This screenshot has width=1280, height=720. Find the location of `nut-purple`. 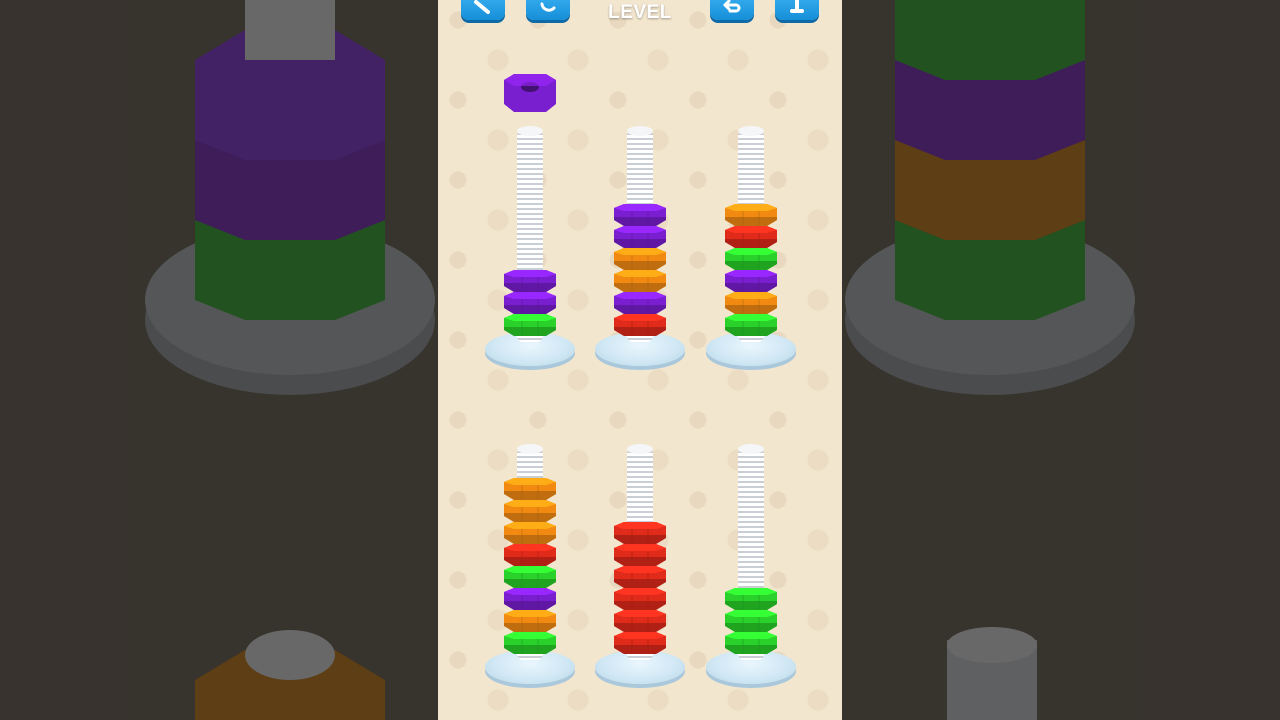

nut-purple is located at coordinates (530, 599).